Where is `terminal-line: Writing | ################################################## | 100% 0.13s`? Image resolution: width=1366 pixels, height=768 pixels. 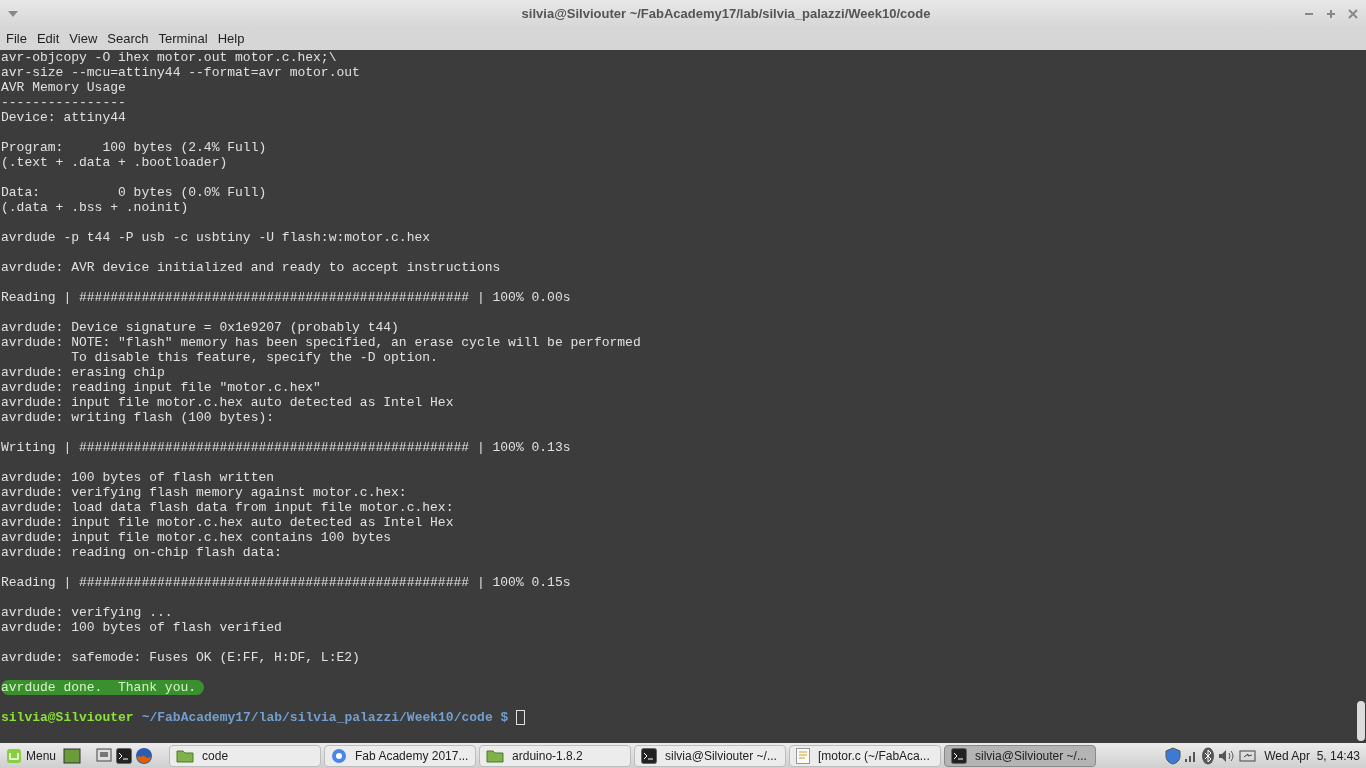
terminal-line: Writing | ################################################## | 100% 0.13s is located at coordinates (286, 447).